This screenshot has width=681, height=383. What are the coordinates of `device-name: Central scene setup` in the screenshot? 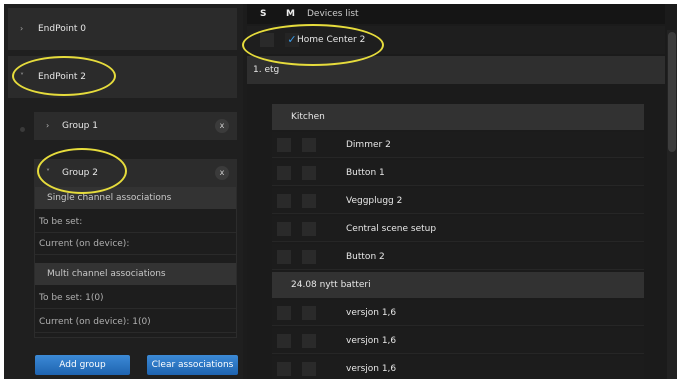 It's located at (391, 229).